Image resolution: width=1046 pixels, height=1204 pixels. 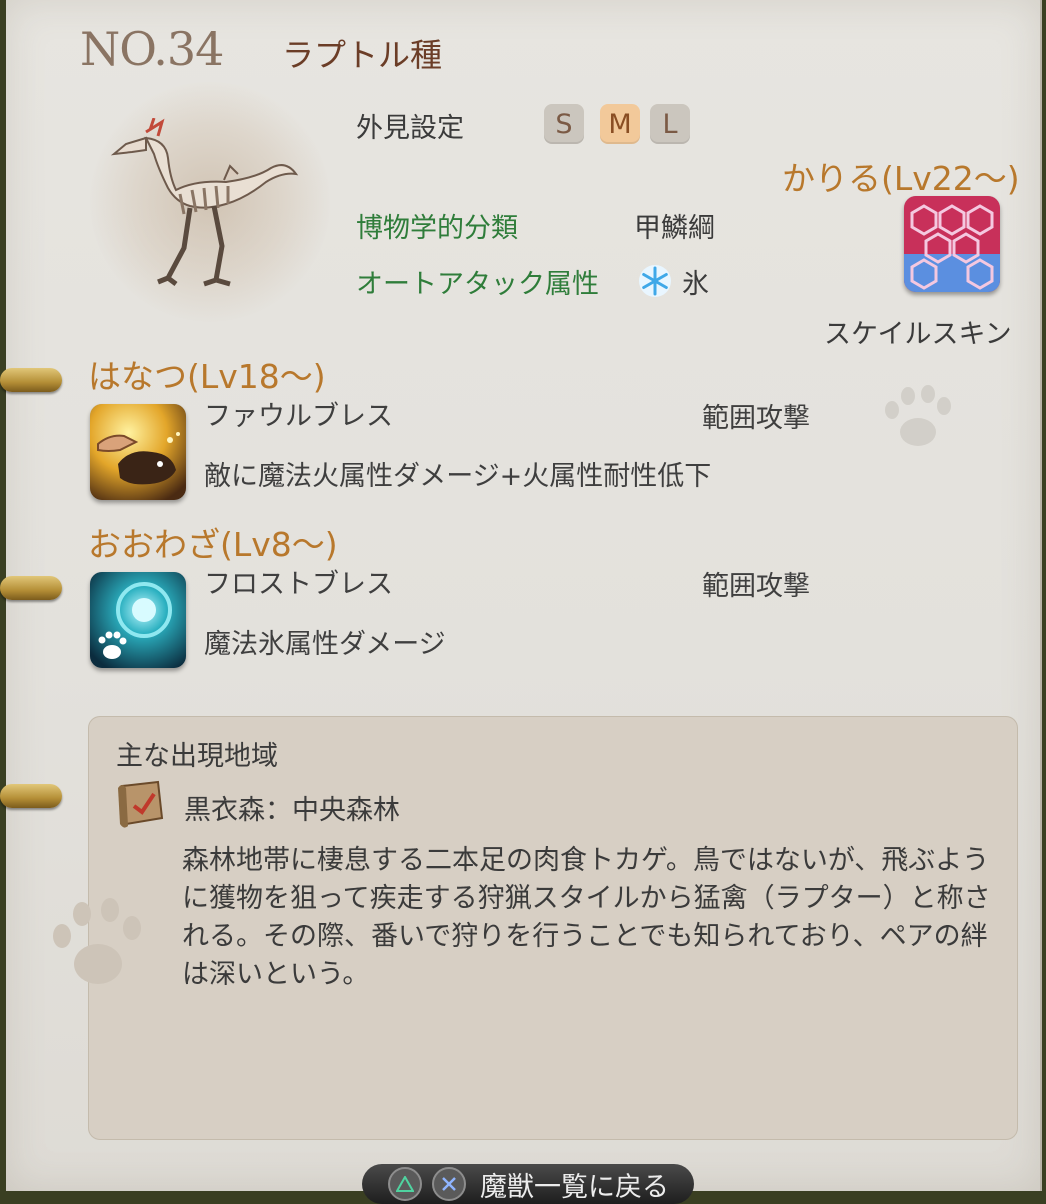 I want to click on map-scroll-icon, so click(x=141, y=804).